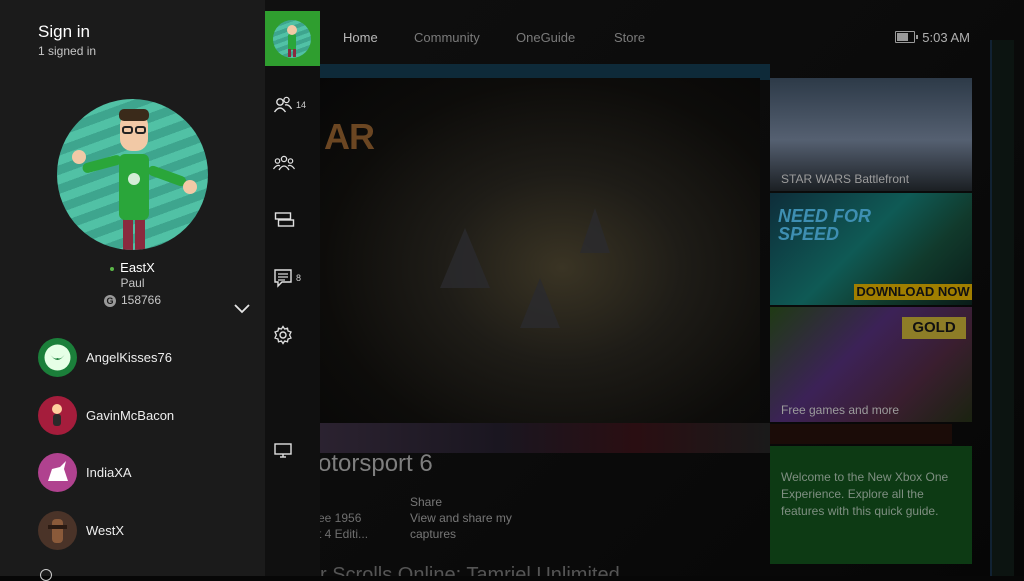 This screenshot has height=581, width=1024. What do you see at coordinates (148, 473) in the screenshot?
I see `friend-item: IndiaXA` at bounding box center [148, 473].